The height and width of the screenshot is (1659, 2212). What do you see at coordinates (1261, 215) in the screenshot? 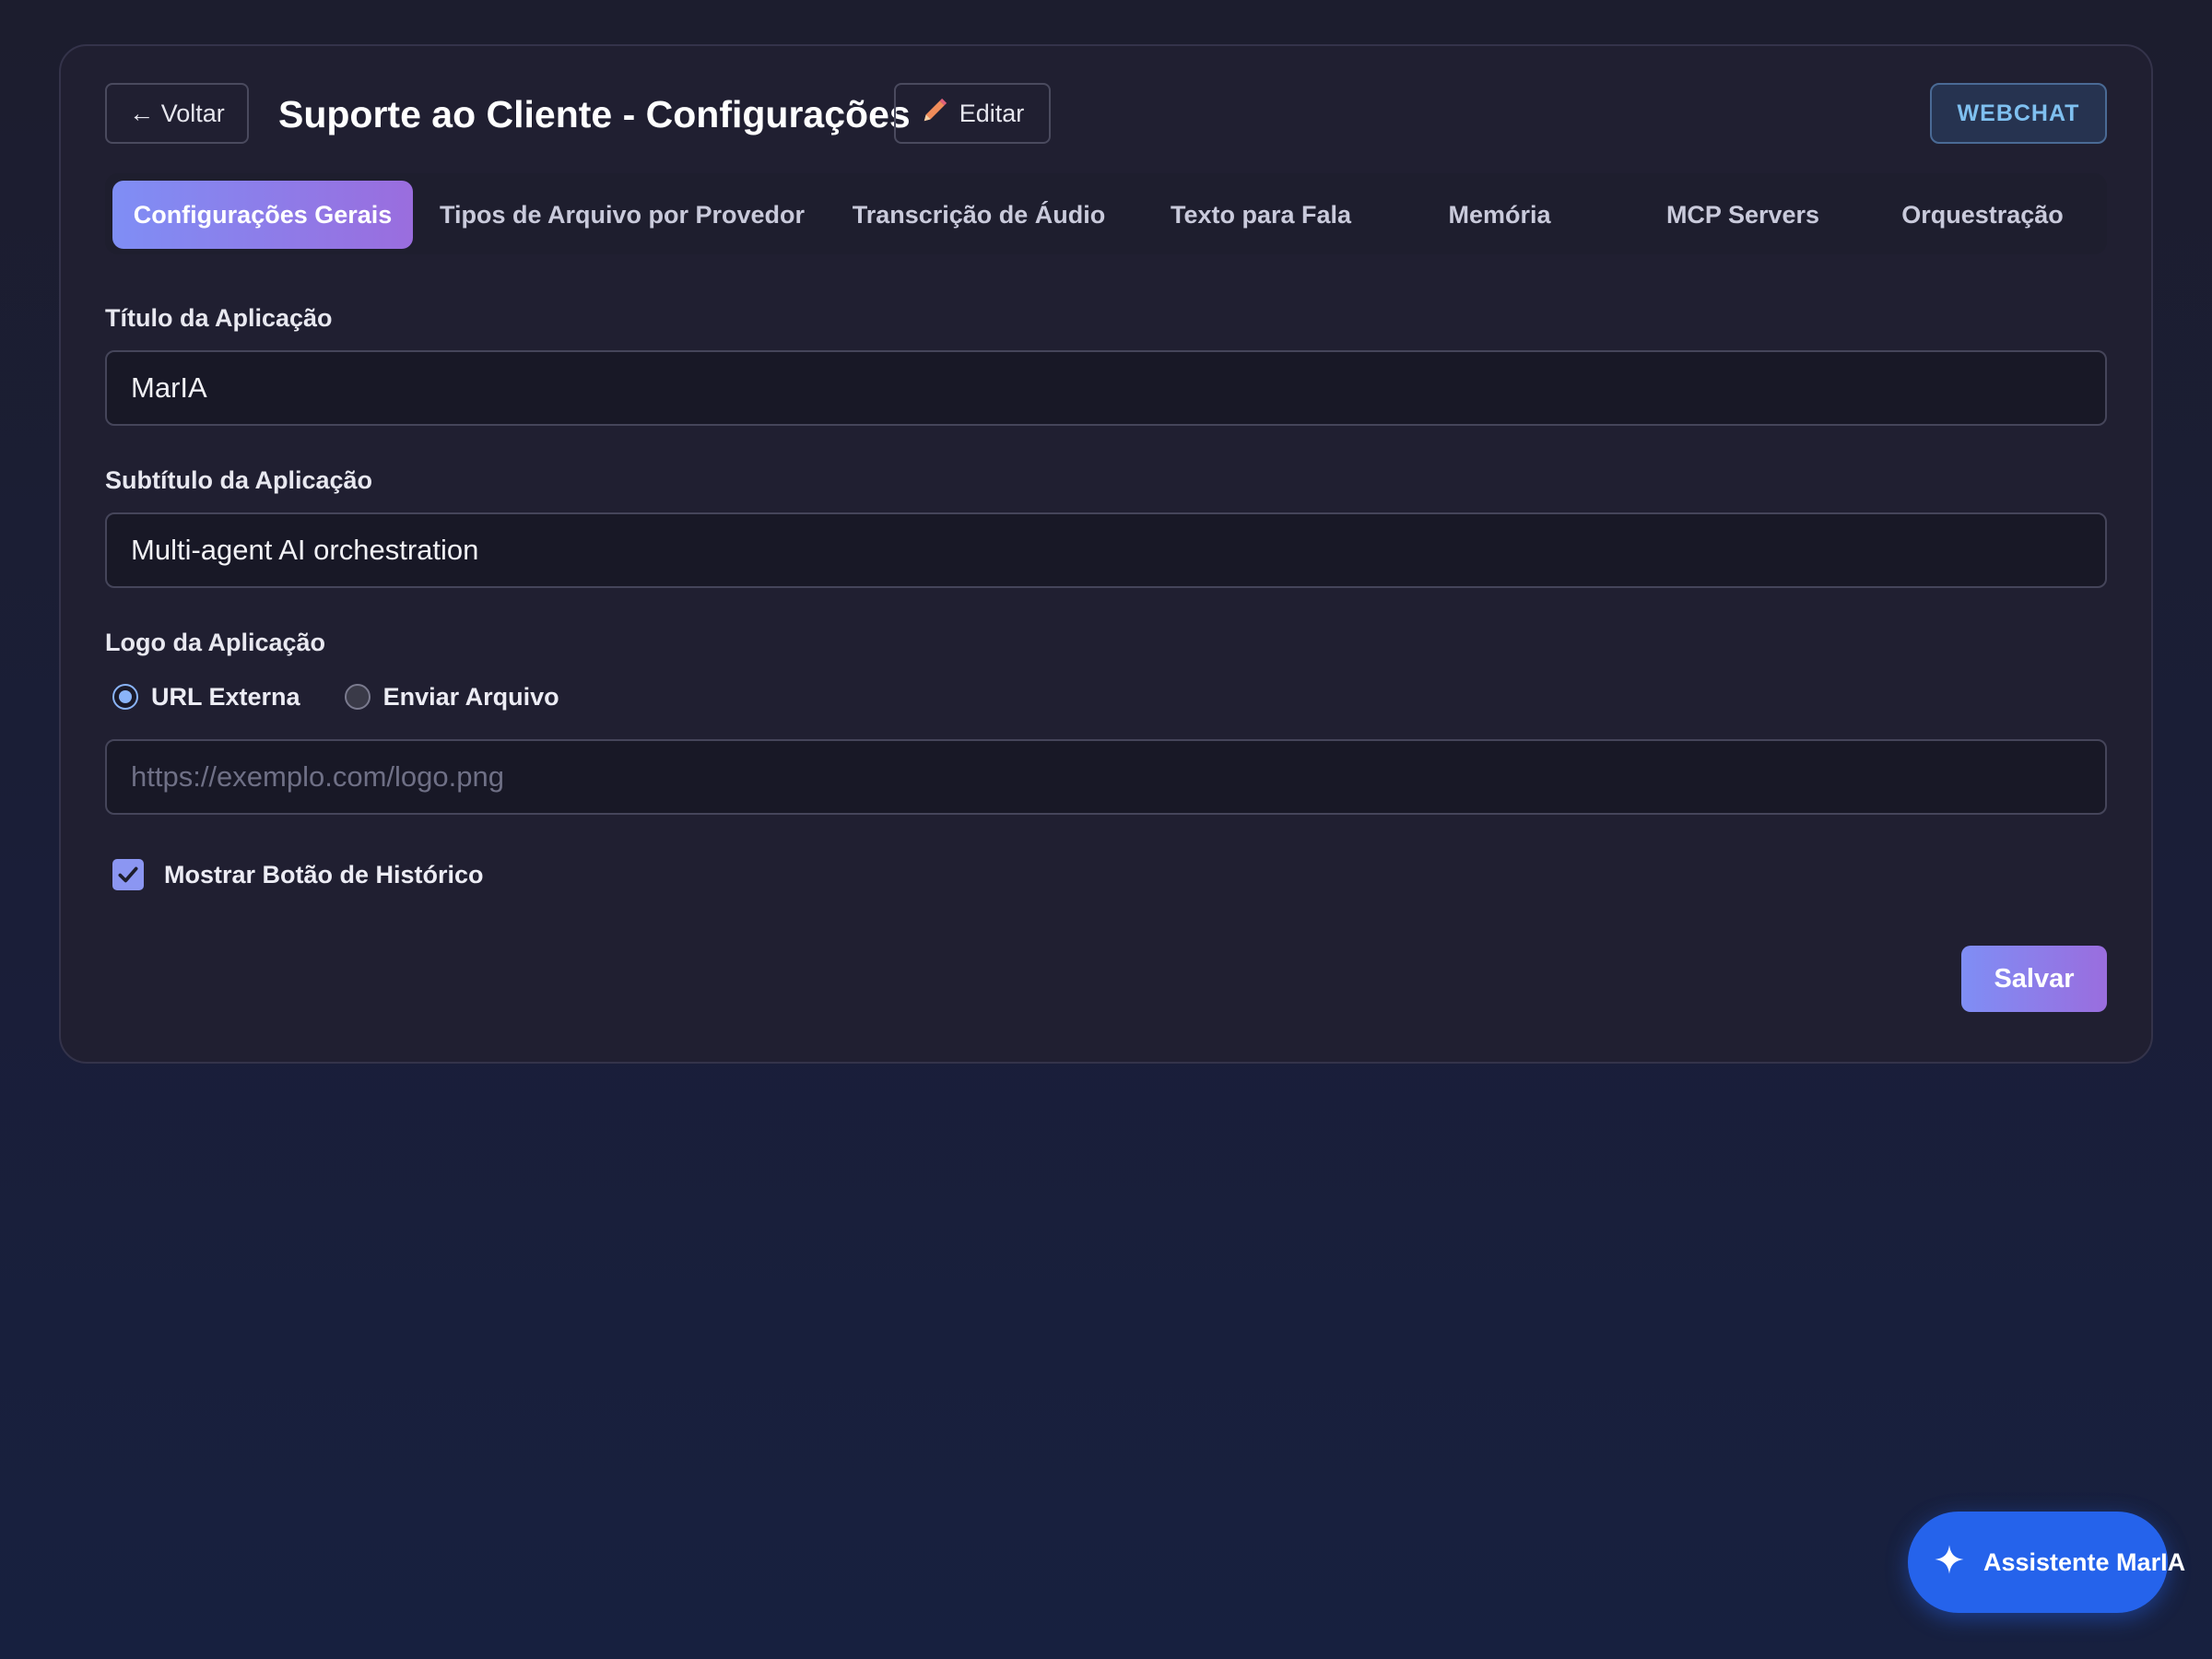
I see `tab-text-to-speech: Texto para Fala` at bounding box center [1261, 215].